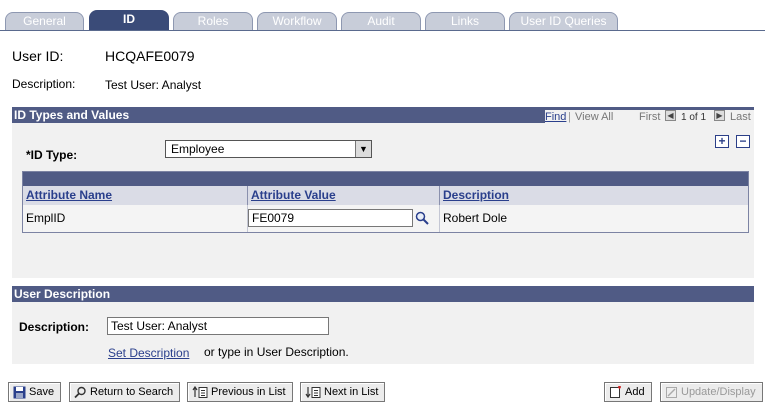 This screenshot has width=765, height=410. I want to click on id-type-label: *ID Type:, so click(52, 155).